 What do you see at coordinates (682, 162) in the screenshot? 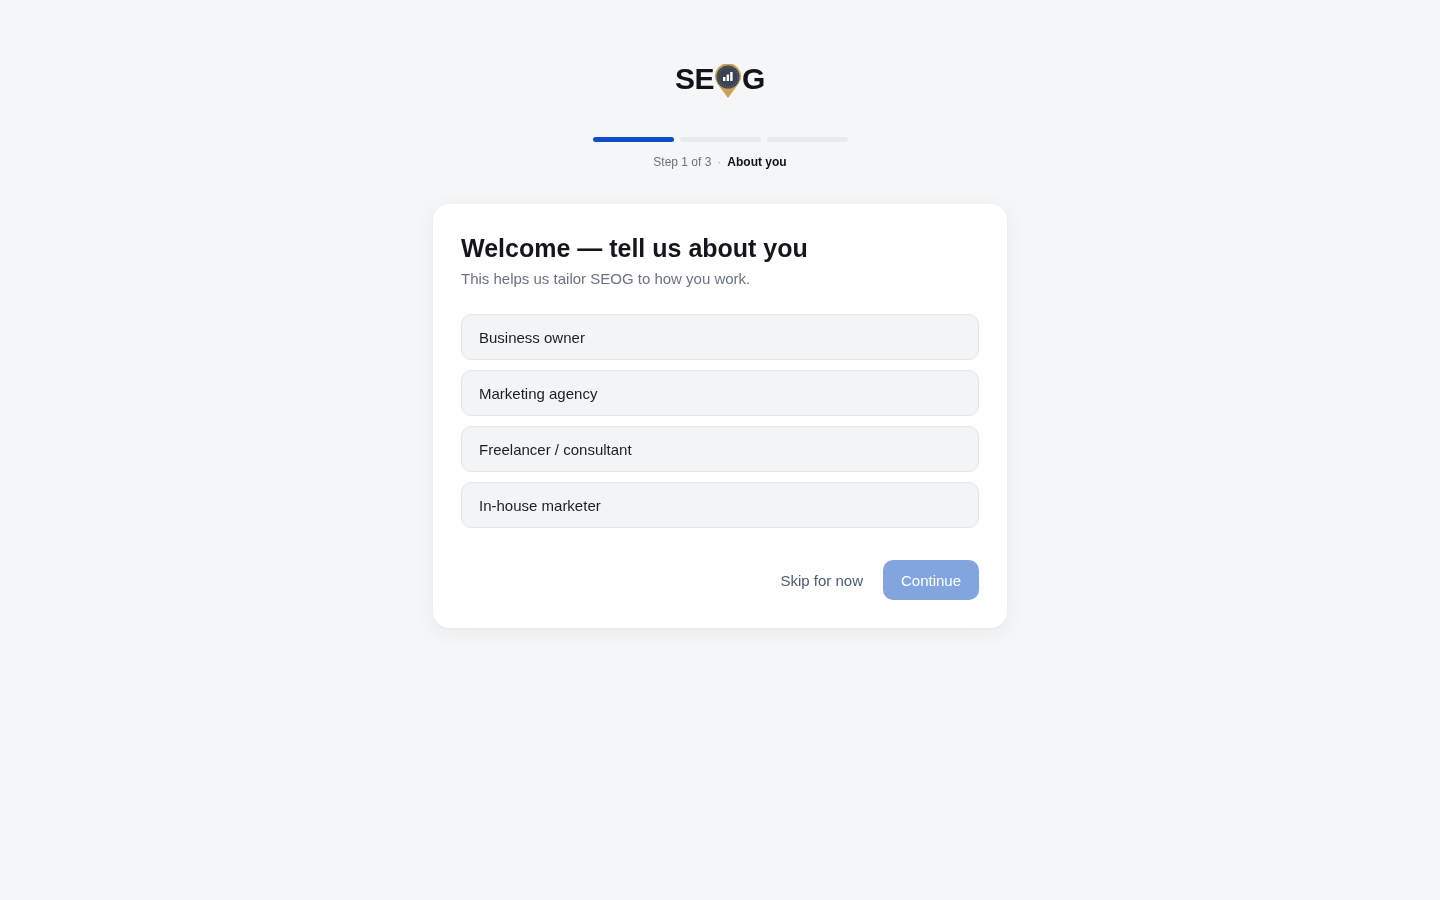
I see `step-counter: Step 1 of 3` at bounding box center [682, 162].